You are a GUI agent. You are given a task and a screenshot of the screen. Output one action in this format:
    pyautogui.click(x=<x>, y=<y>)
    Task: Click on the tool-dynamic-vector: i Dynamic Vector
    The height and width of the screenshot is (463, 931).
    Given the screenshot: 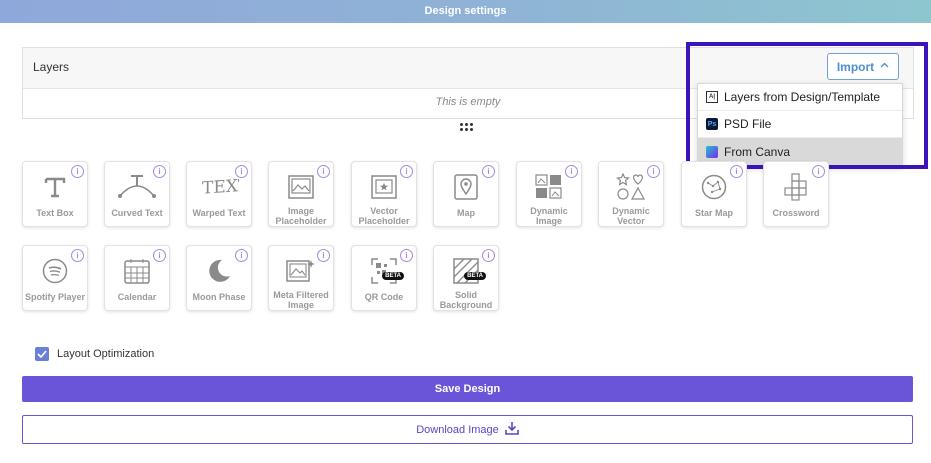 What is the action you would take?
    pyautogui.click(x=631, y=194)
    